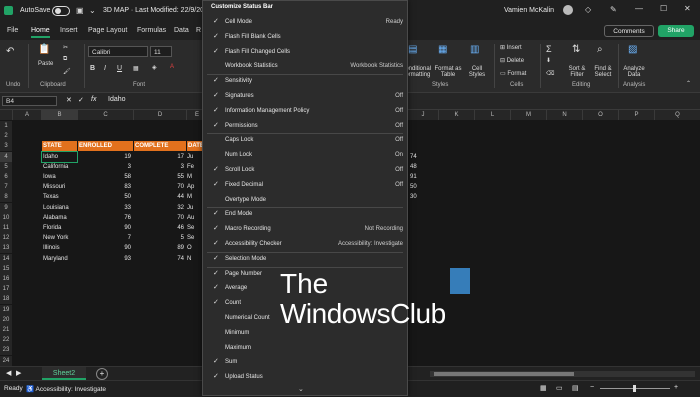  Describe the element at coordinates (550, 73) in the screenshot. I see `clear-icon: ⌫` at that location.